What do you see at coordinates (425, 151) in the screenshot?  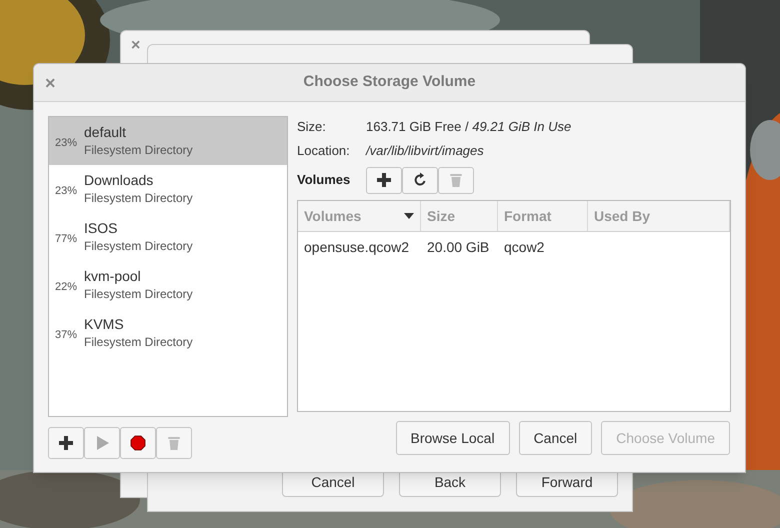 I see `location-value: /var/lib/libvirt/images` at bounding box center [425, 151].